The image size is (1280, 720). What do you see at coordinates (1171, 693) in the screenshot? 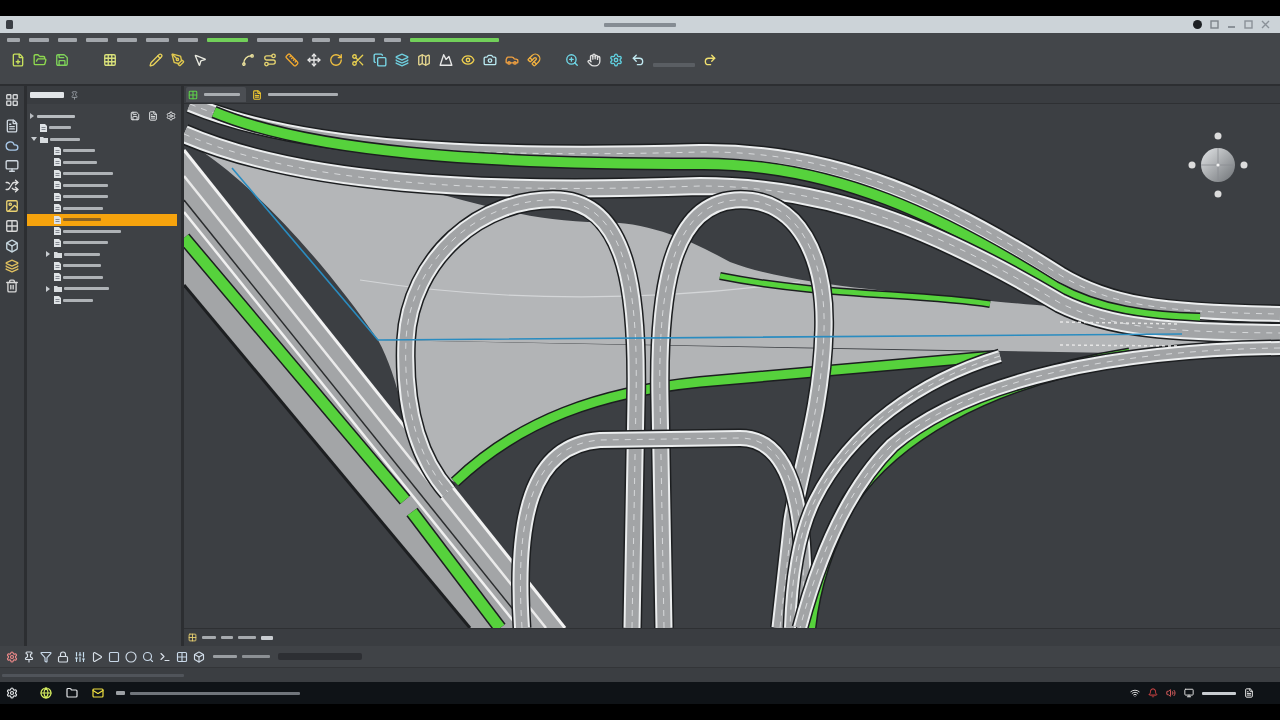
I see `volume-icon` at bounding box center [1171, 693].